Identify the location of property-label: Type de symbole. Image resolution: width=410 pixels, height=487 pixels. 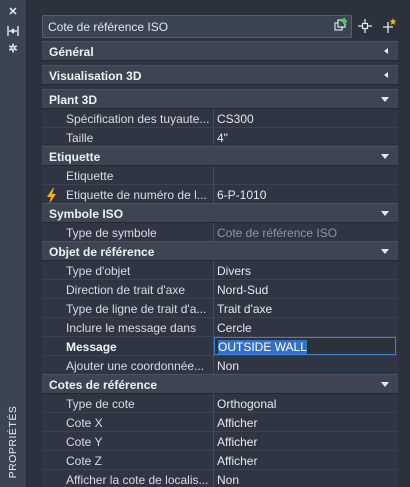
(111, 233).